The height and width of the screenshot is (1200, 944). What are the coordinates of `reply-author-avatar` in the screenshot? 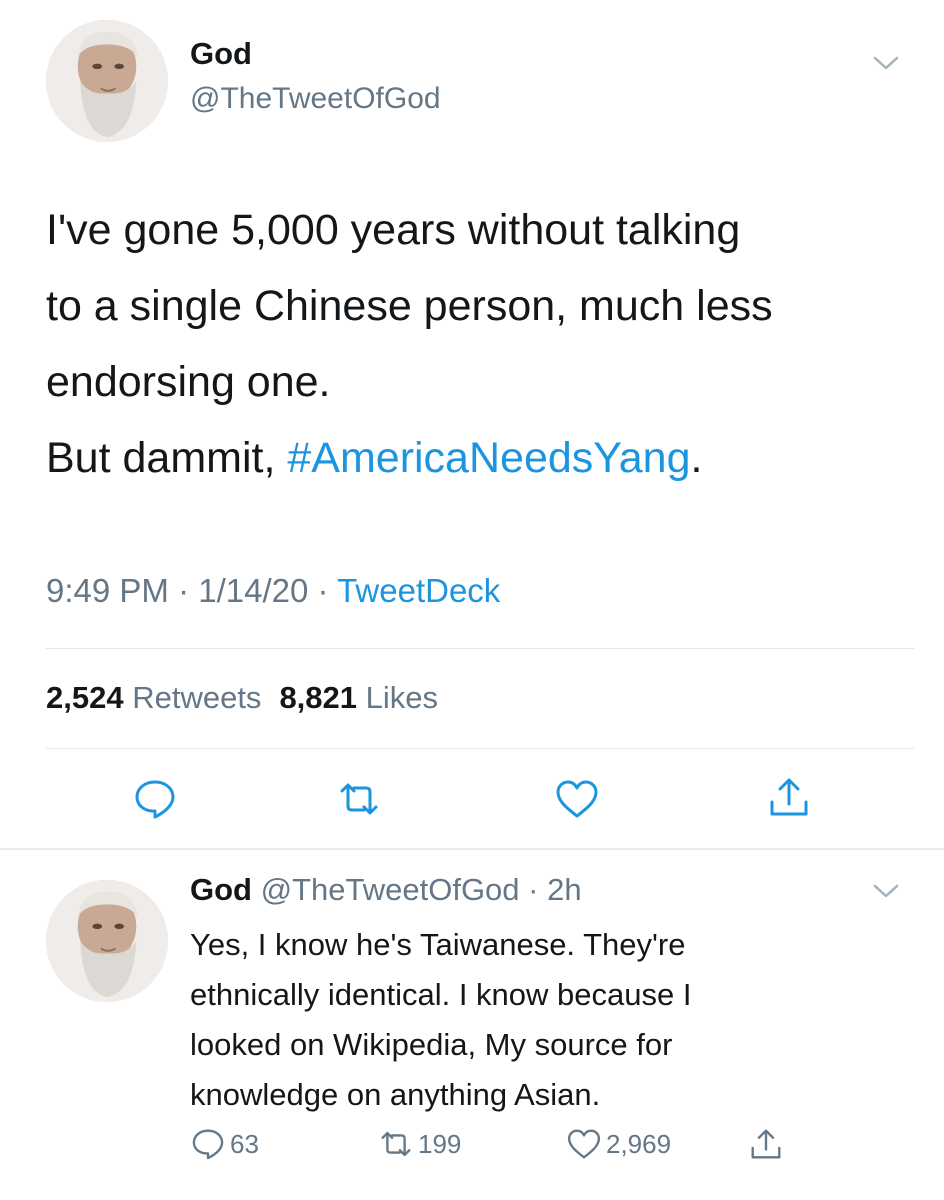 It's located at (107, 941).